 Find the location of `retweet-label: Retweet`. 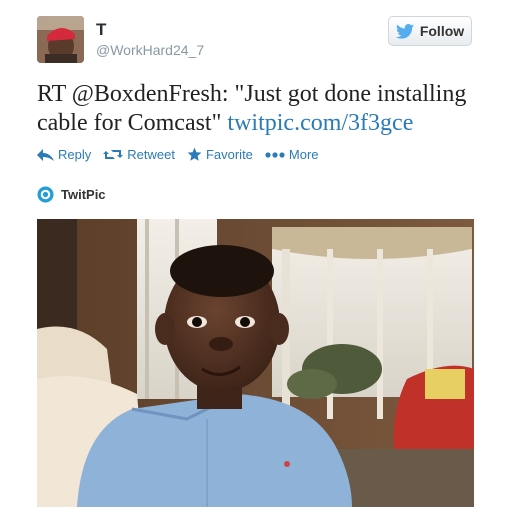

retweet-label: Retweet is located at coordinates (151, 154).